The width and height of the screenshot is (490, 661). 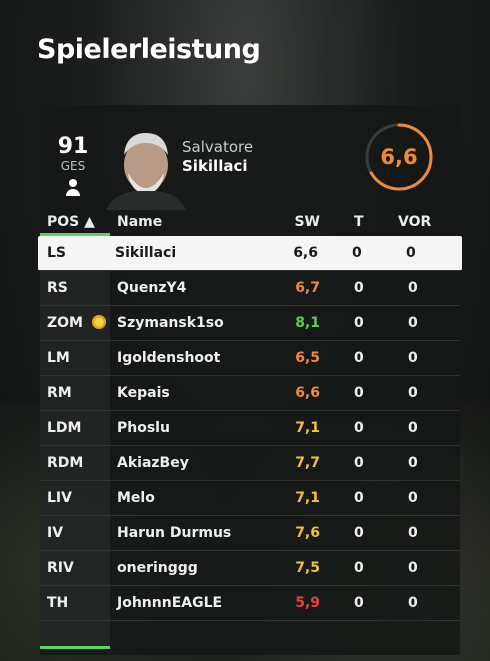 What do you see at coordinates (73, 146) in the screenshot?
I see `rating-value: 91` at bounding box center [73, 146].